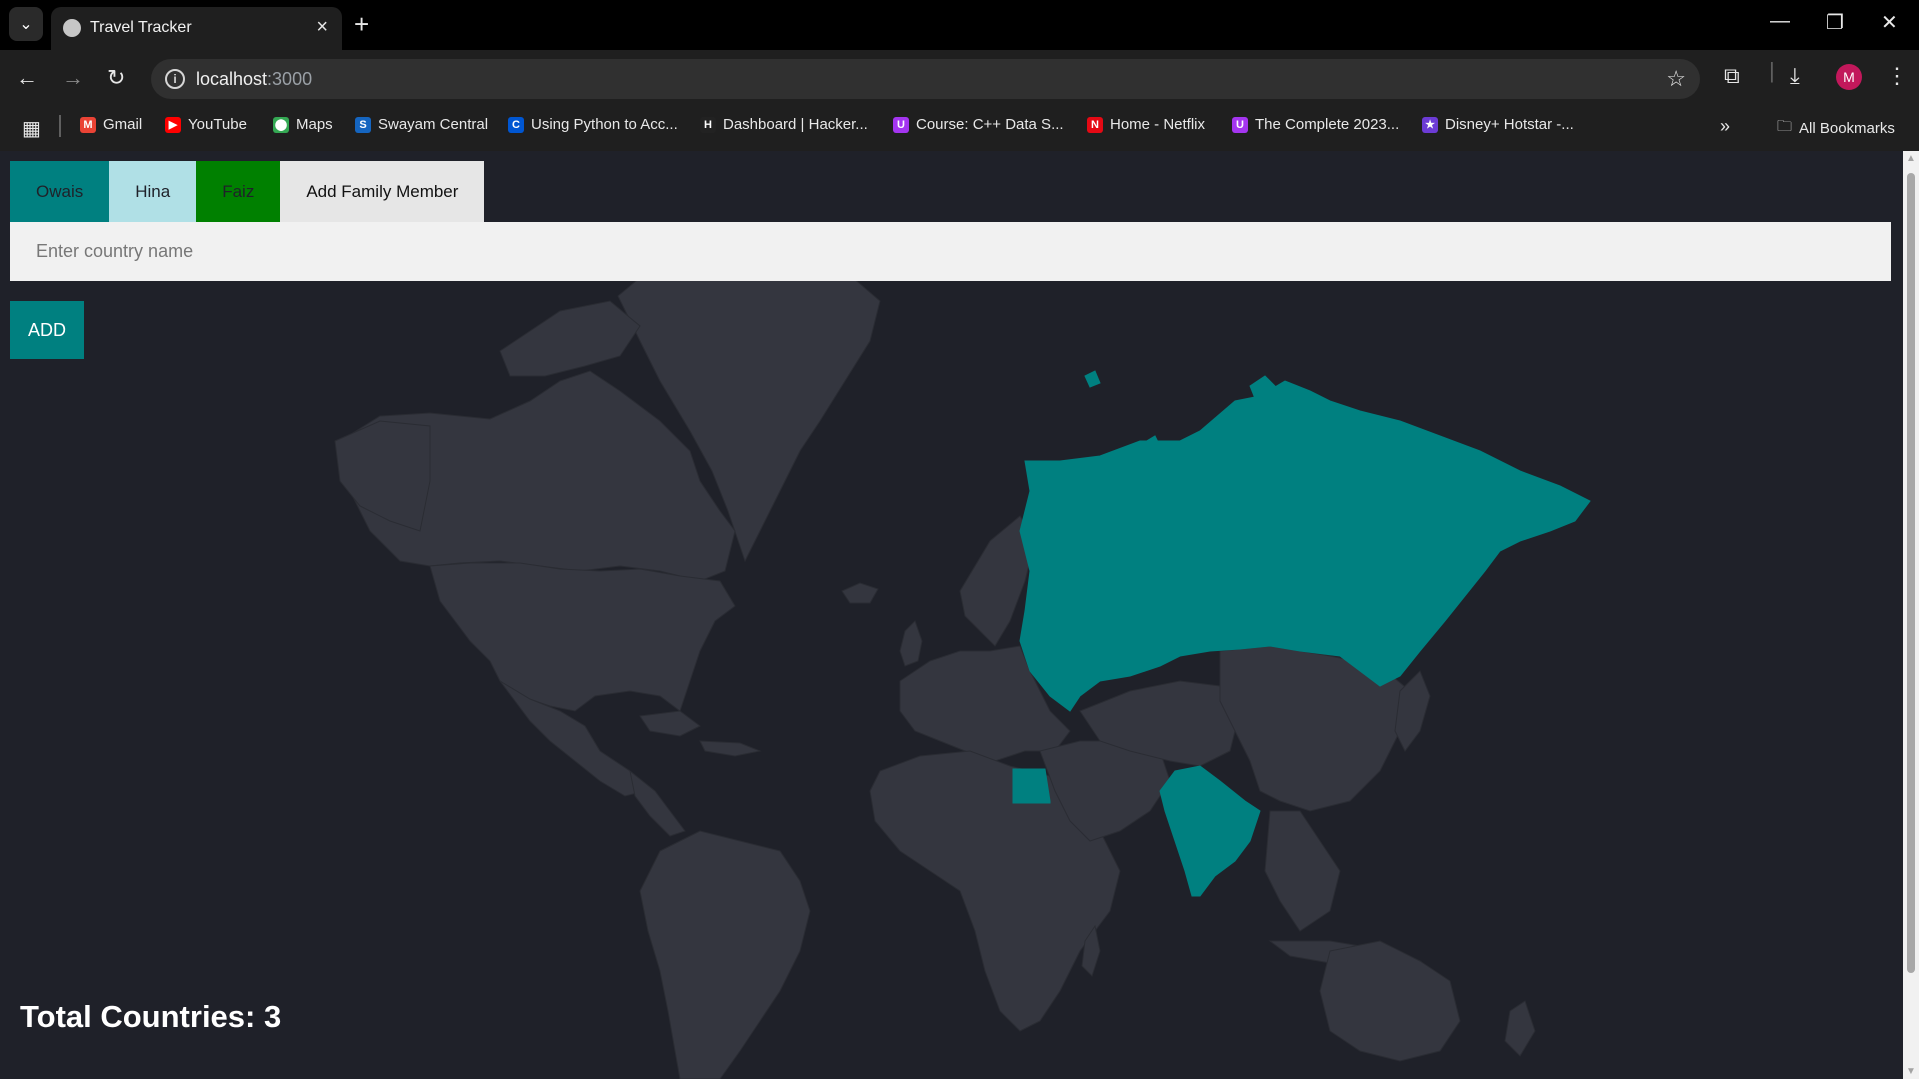 This screenshot has height=1079, width=1919. I want to click on bookmarks-divider, so click(60, 126).